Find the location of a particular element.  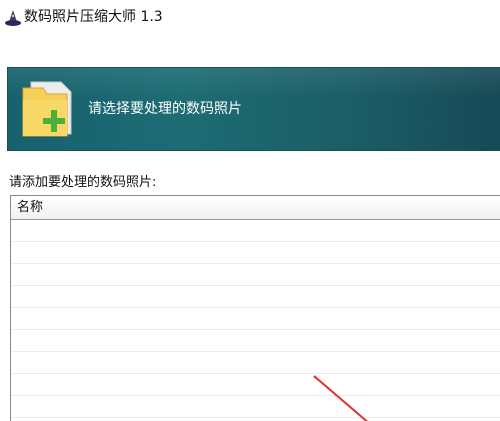

title-bar: 数码照片压缩大师 1.3 is located at coordinates (250, 18).